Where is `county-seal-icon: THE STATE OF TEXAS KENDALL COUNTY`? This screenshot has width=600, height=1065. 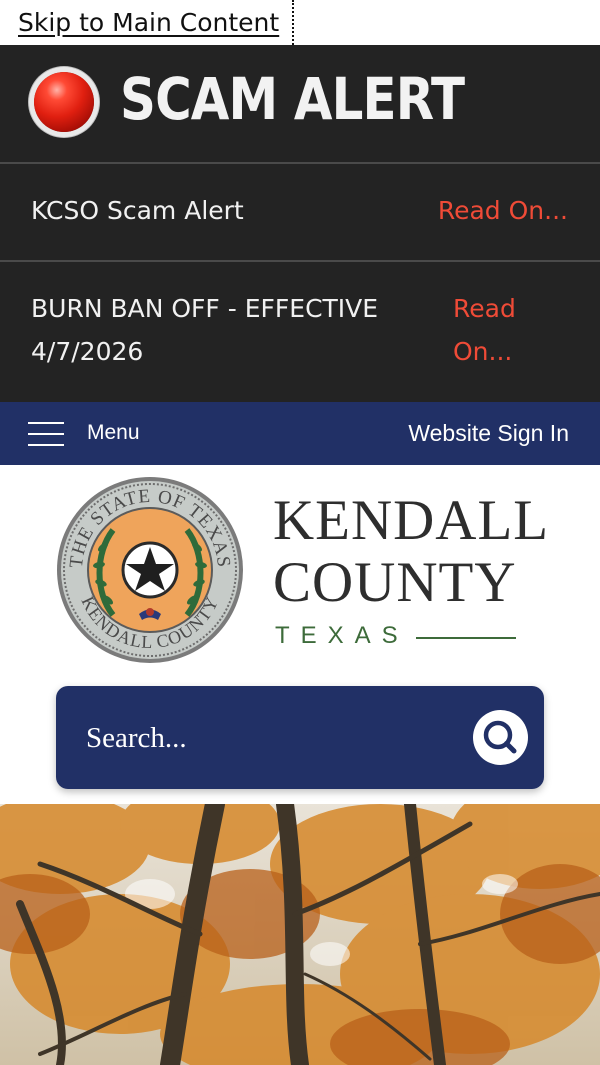
county-seal-icon: THE STATE OF TEXAS KENDALL COUNTY is located at coordinates (150, 570).